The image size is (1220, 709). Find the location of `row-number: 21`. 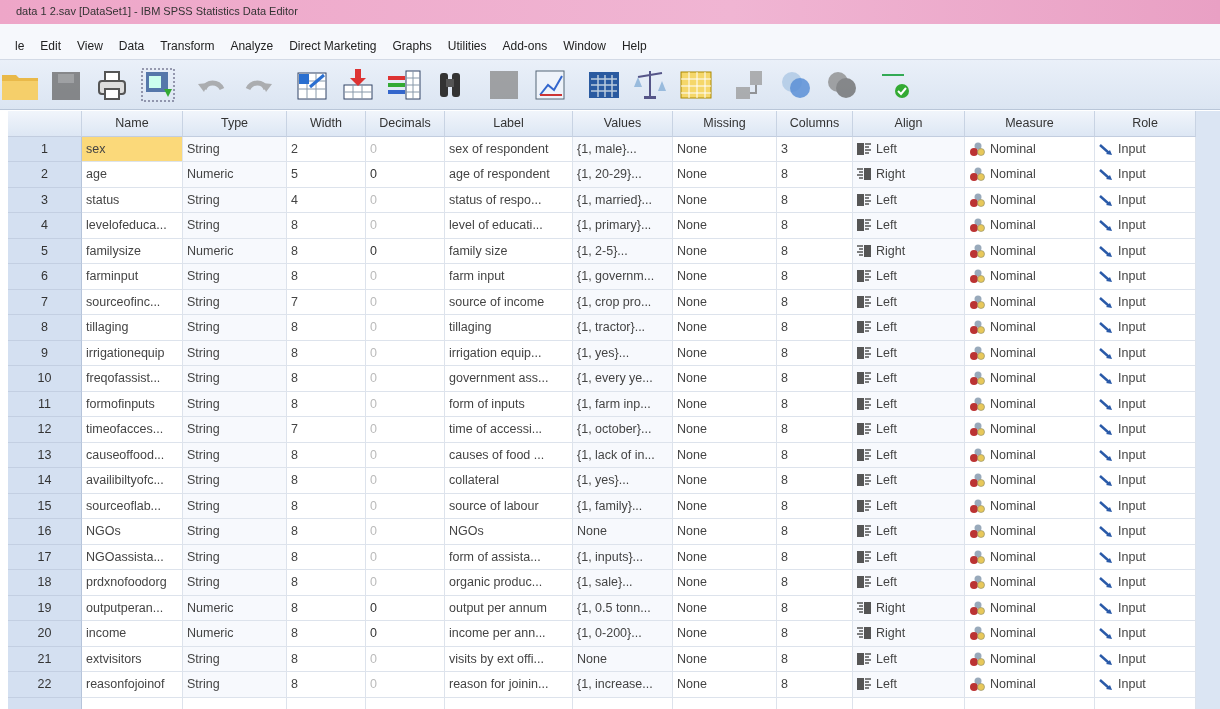

row-number: 21 is located at coordinates (45, 659).